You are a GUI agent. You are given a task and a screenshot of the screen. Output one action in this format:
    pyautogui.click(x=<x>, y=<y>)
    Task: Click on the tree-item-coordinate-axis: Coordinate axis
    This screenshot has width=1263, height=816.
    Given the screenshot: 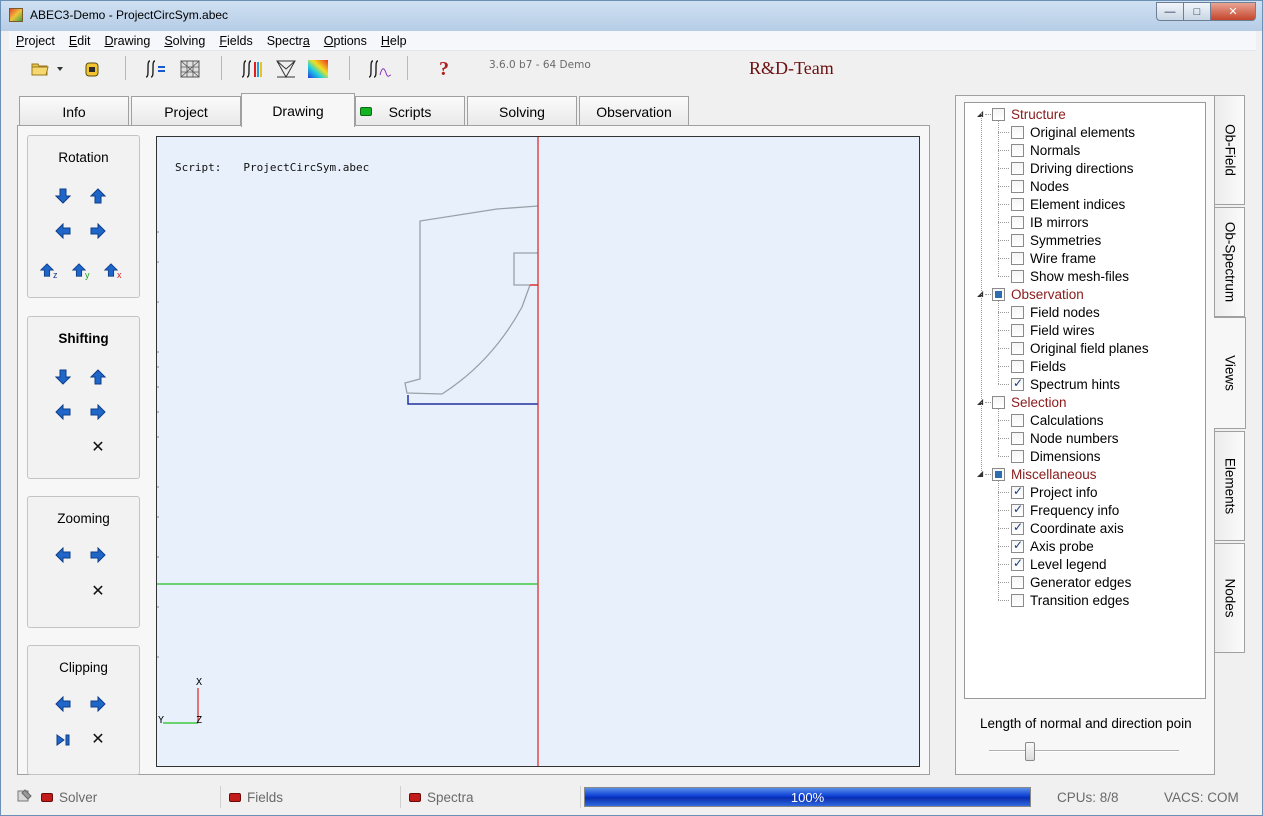 What is the action you would take?
    pyautogui.click(x=1067, y=528)
    